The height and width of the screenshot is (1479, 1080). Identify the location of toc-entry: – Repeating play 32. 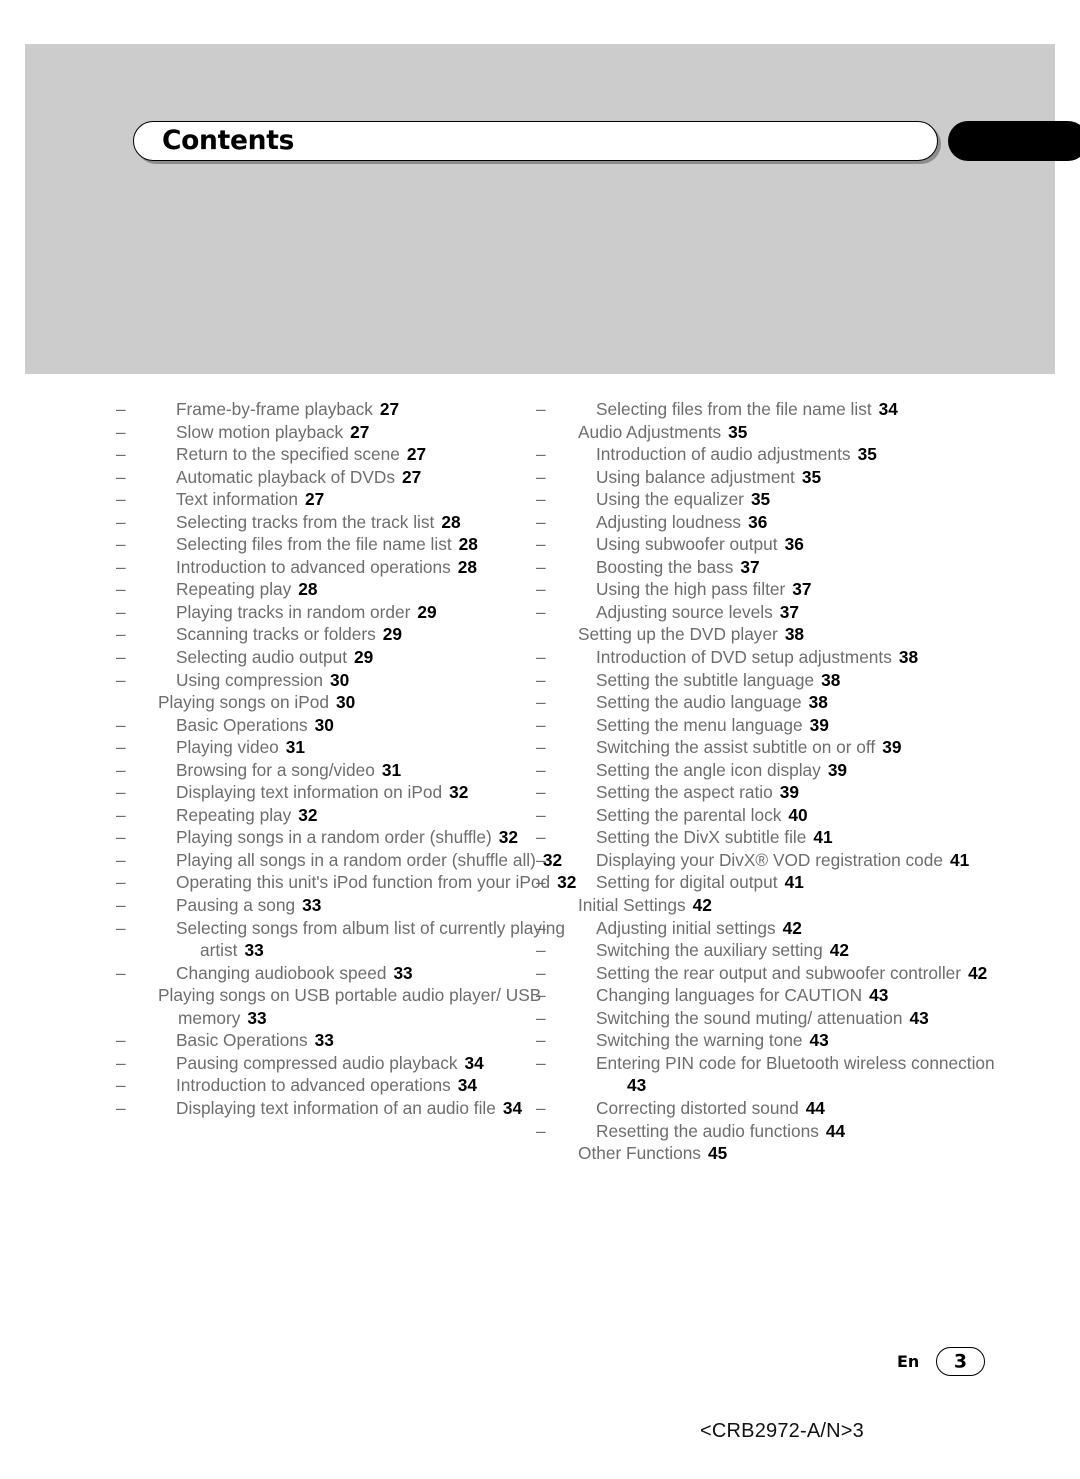
(347, 815).